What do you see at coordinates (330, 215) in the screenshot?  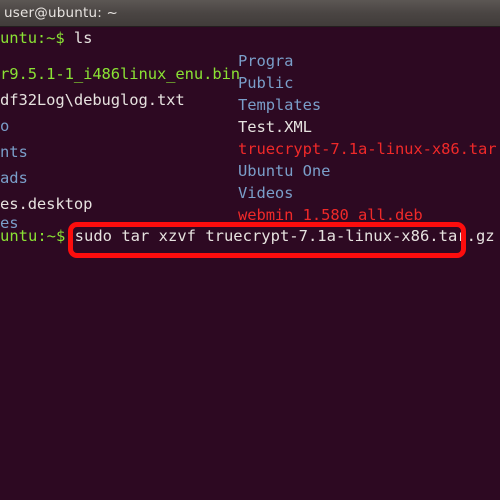 I see `listing-right-item-7: webmin_1.580_all.deb` at bounding box center [330, 215].